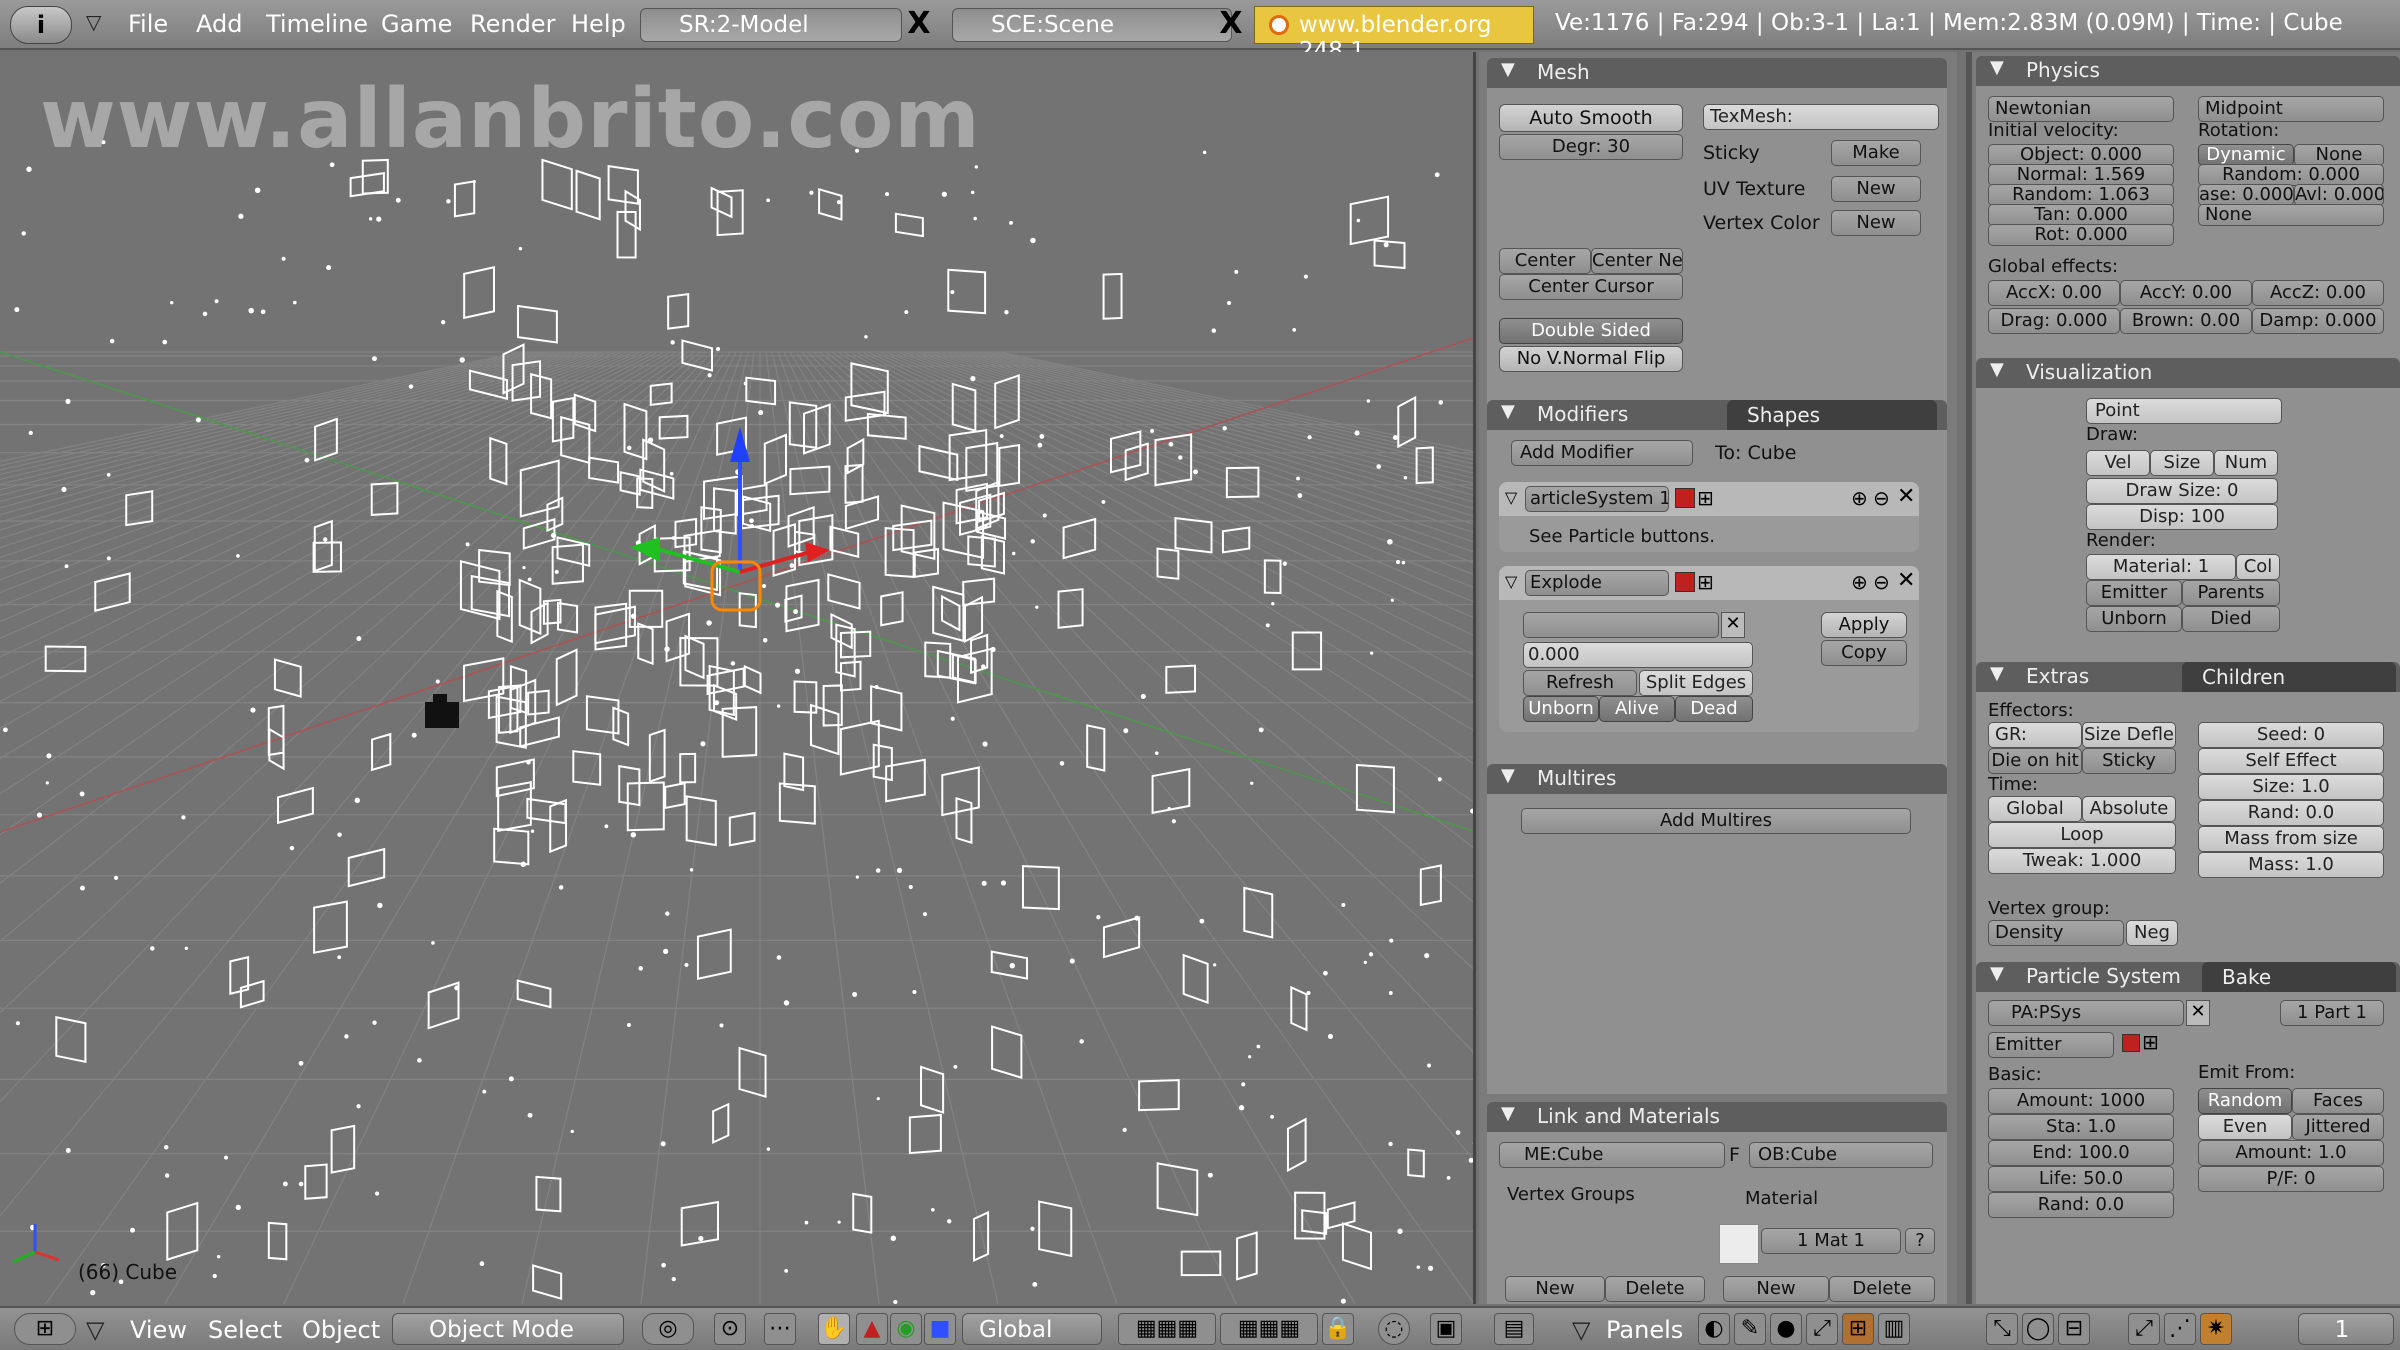 The height and width of the screenshot is (1350, 2400). Describe the element at coordinates (2184, 411) in the screenshot. I see `draw-type-menu: Point` at that location.